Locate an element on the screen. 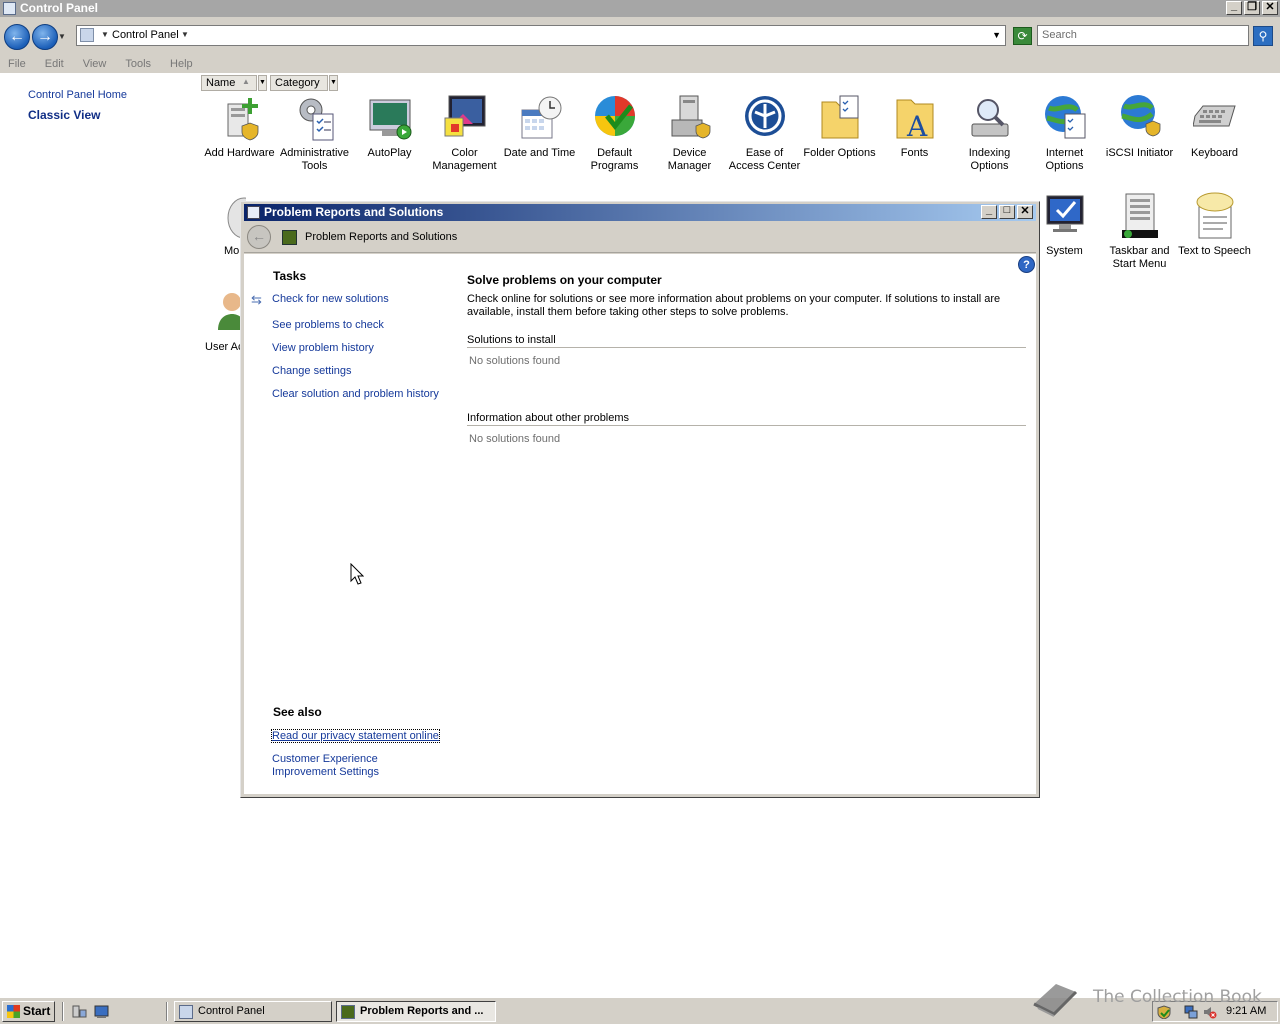  cp-item-iscsi-initiator: iSCSI Initiator is located at coordinates (1139, 127).